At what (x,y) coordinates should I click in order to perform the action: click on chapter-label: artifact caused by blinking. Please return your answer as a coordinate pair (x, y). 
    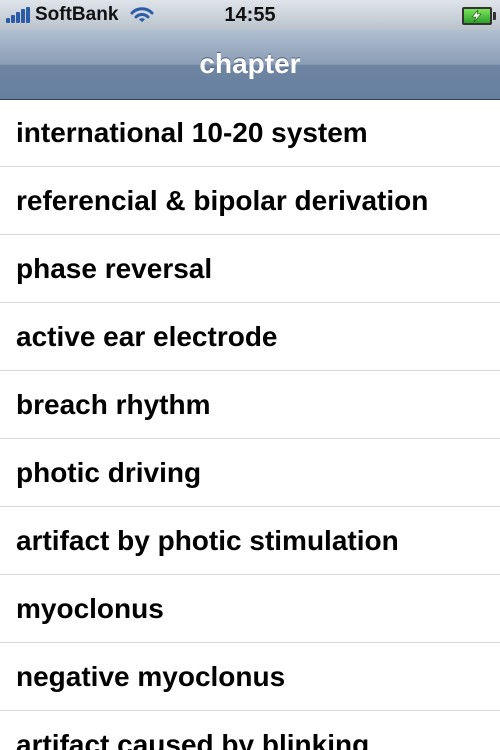
    Looking at the image, I should click on (193, 739).